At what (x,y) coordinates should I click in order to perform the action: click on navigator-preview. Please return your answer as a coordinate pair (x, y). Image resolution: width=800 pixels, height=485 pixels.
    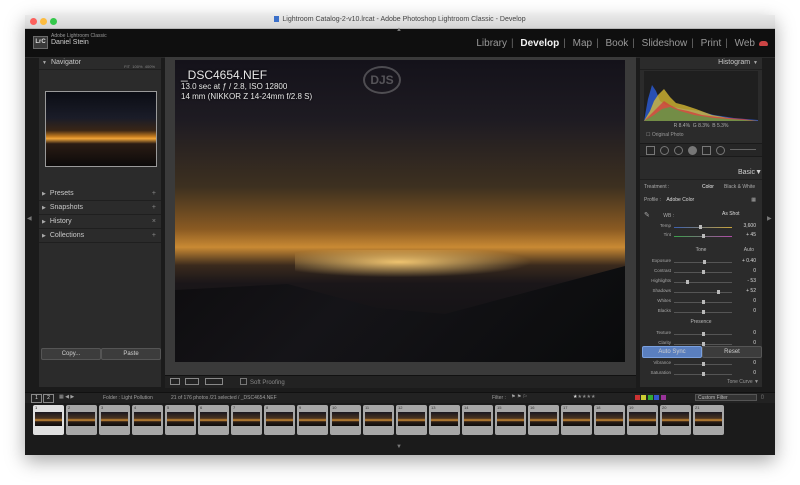
    Looking at the image, I should click on (101, 129).